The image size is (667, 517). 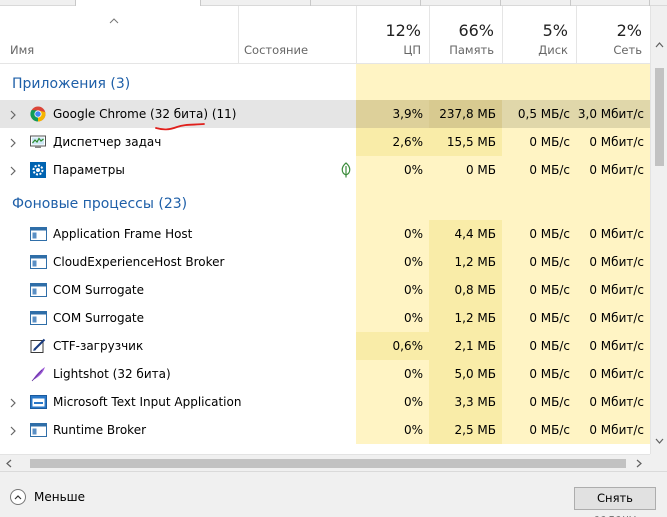 What do you see at coordinates (659, 441) in the screenshot?
I see `scroll-down-icon` at bounding box center [659, 441].